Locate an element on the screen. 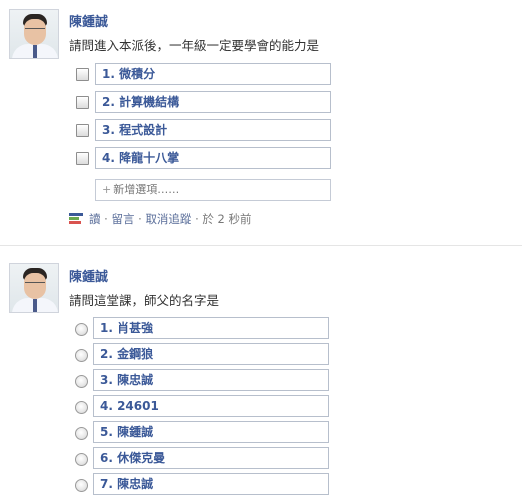 The image size is (522, 502). poll-option: 7. 陳忠誠 is located at coordinates (211, 484).